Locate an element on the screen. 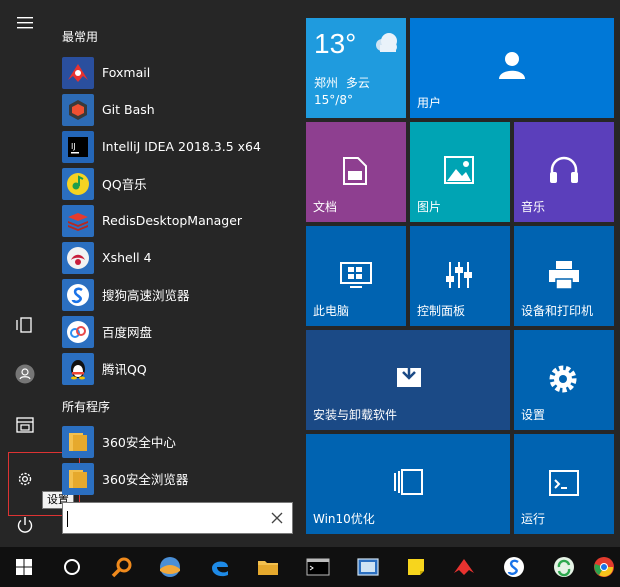 This screenshot has height=587, width=620. tile-control-panel: 控制面板 is located at coordinates (460, 276).